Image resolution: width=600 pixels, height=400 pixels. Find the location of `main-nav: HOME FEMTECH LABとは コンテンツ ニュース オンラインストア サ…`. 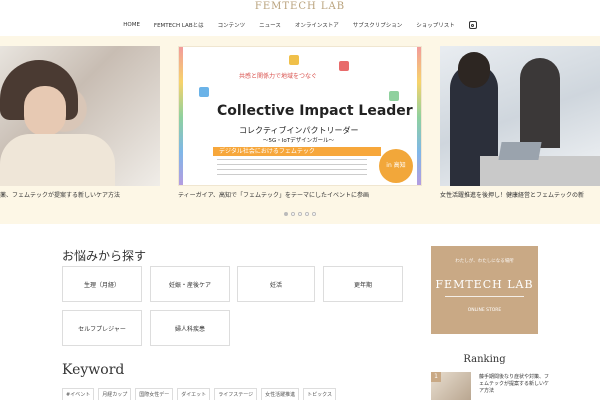

main-nav: HOME FEMTECH LABとは コンテンツ ニュース オンラインストア サ… is located at coordinates (300, 25).